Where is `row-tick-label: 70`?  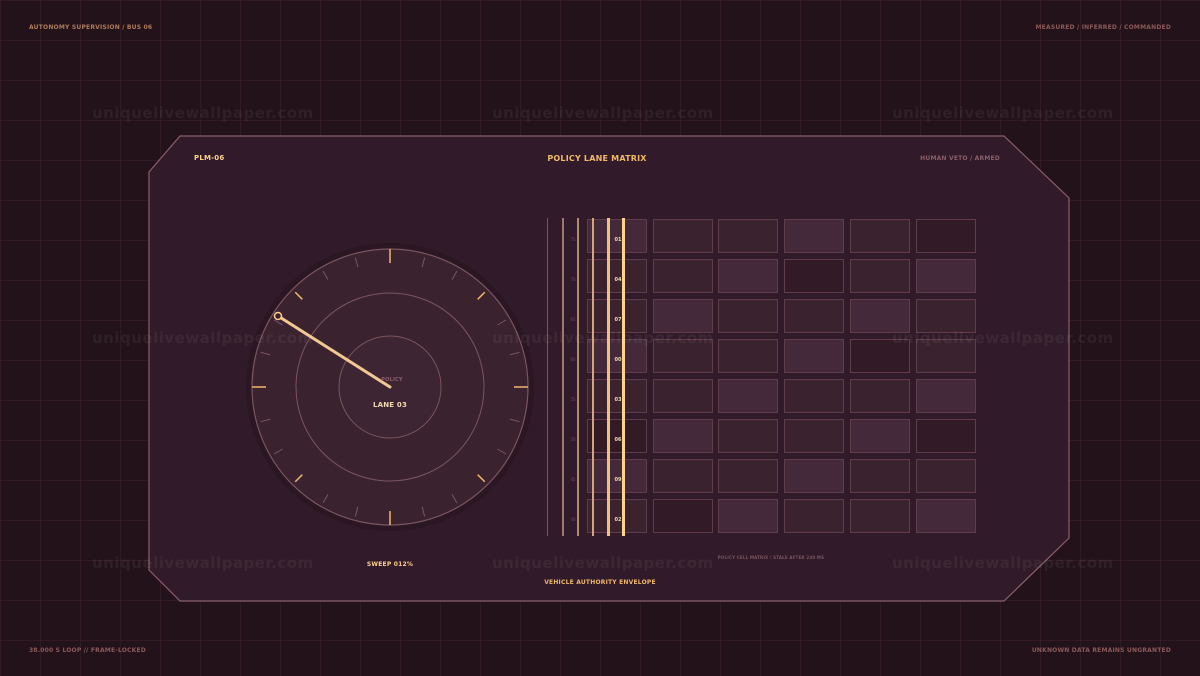
row-tick-label: 70 is located at coordinates (573, 279).